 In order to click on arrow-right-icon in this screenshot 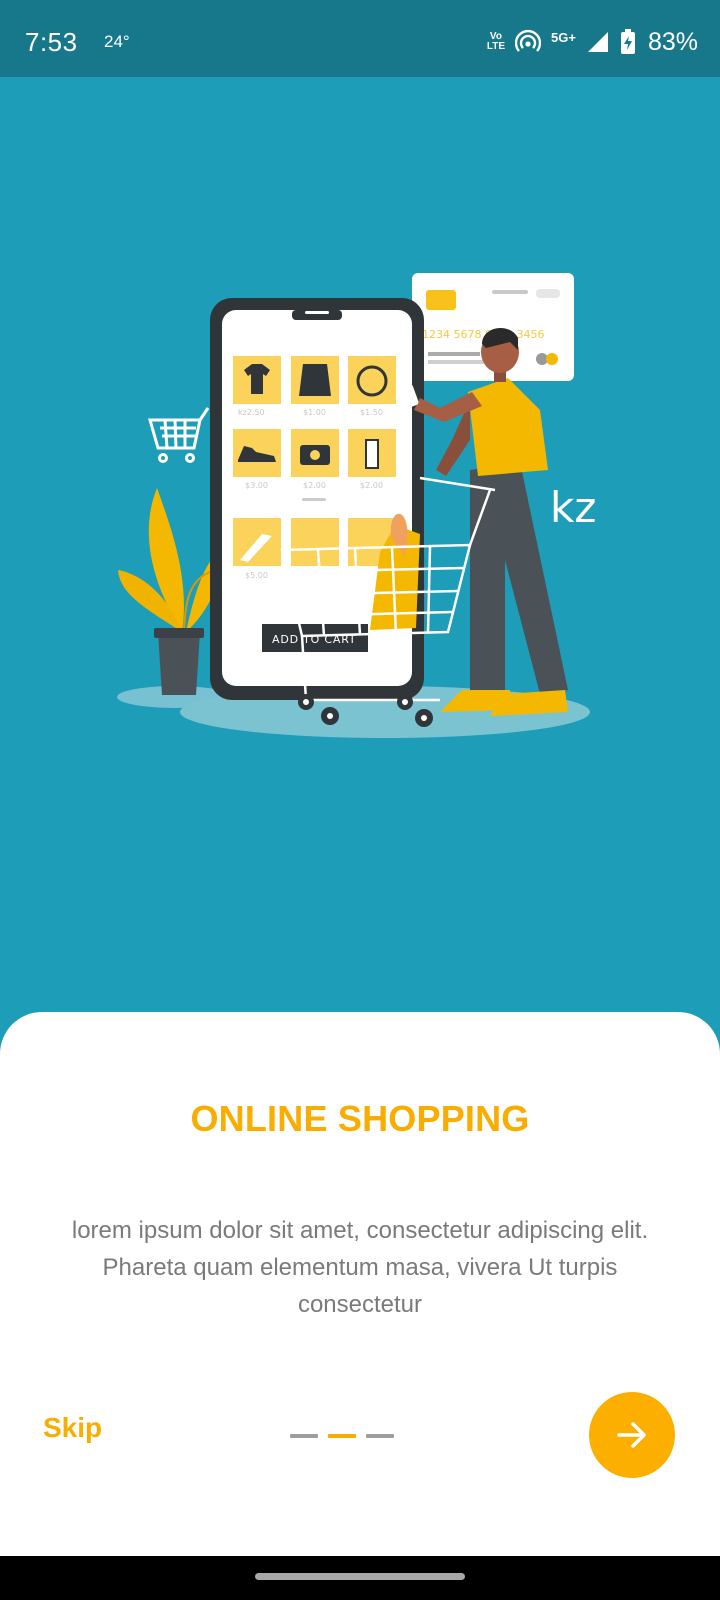, I will do `click(631, 1435)`.